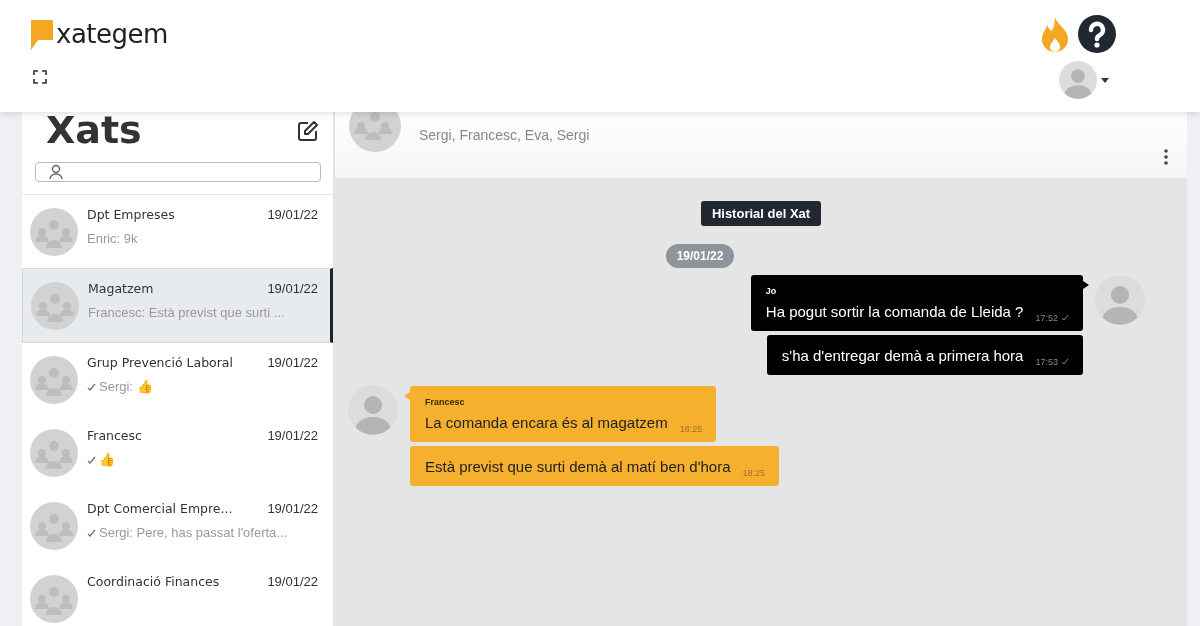 This screenshot has height=626, width=1200. What do you see at coordinates (177, 379) in the screenshot?
I see `chat-list-item: Grup Prevenció Laboral 19/01/22 Sergi: 👍` at bounding box center [177, 379].